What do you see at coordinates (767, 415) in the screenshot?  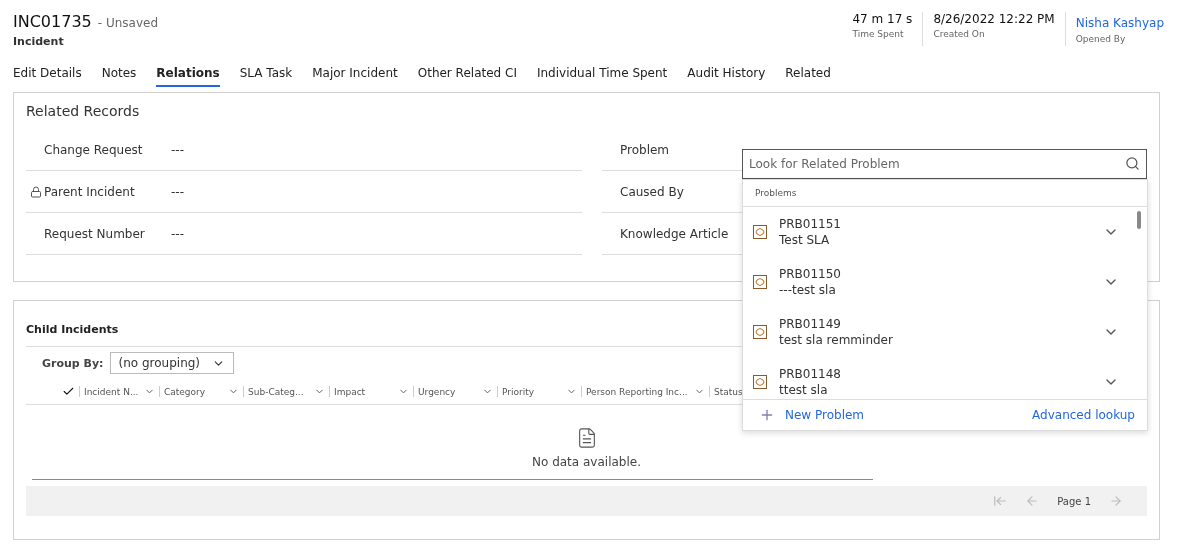 I see `plus-icon` at bounding box center [767, 415].